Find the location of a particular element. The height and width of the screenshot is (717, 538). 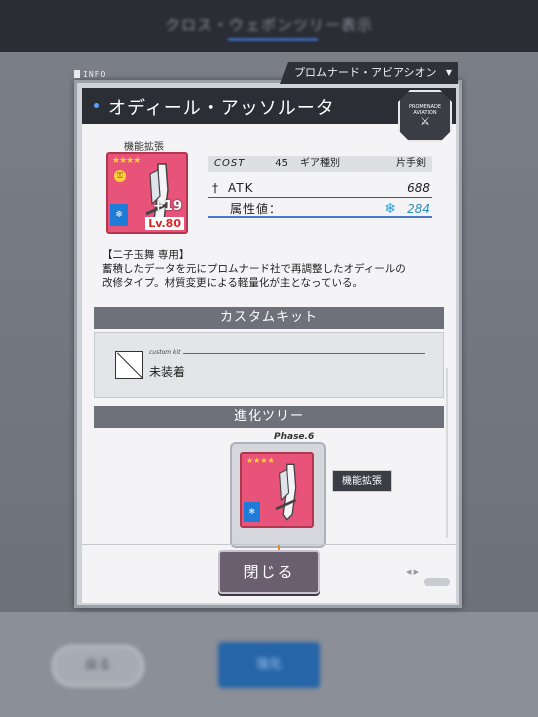

crossed-swords-icon: ⚔ is located at coordinates (425, 121).